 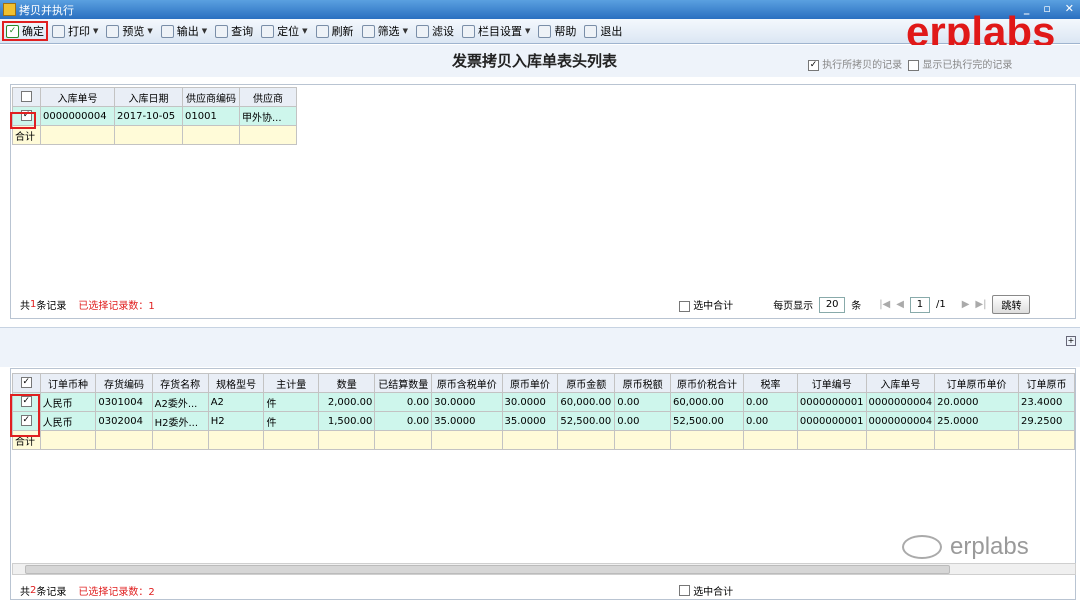 I want to click on highlight-box, so click(x=23, y=120).